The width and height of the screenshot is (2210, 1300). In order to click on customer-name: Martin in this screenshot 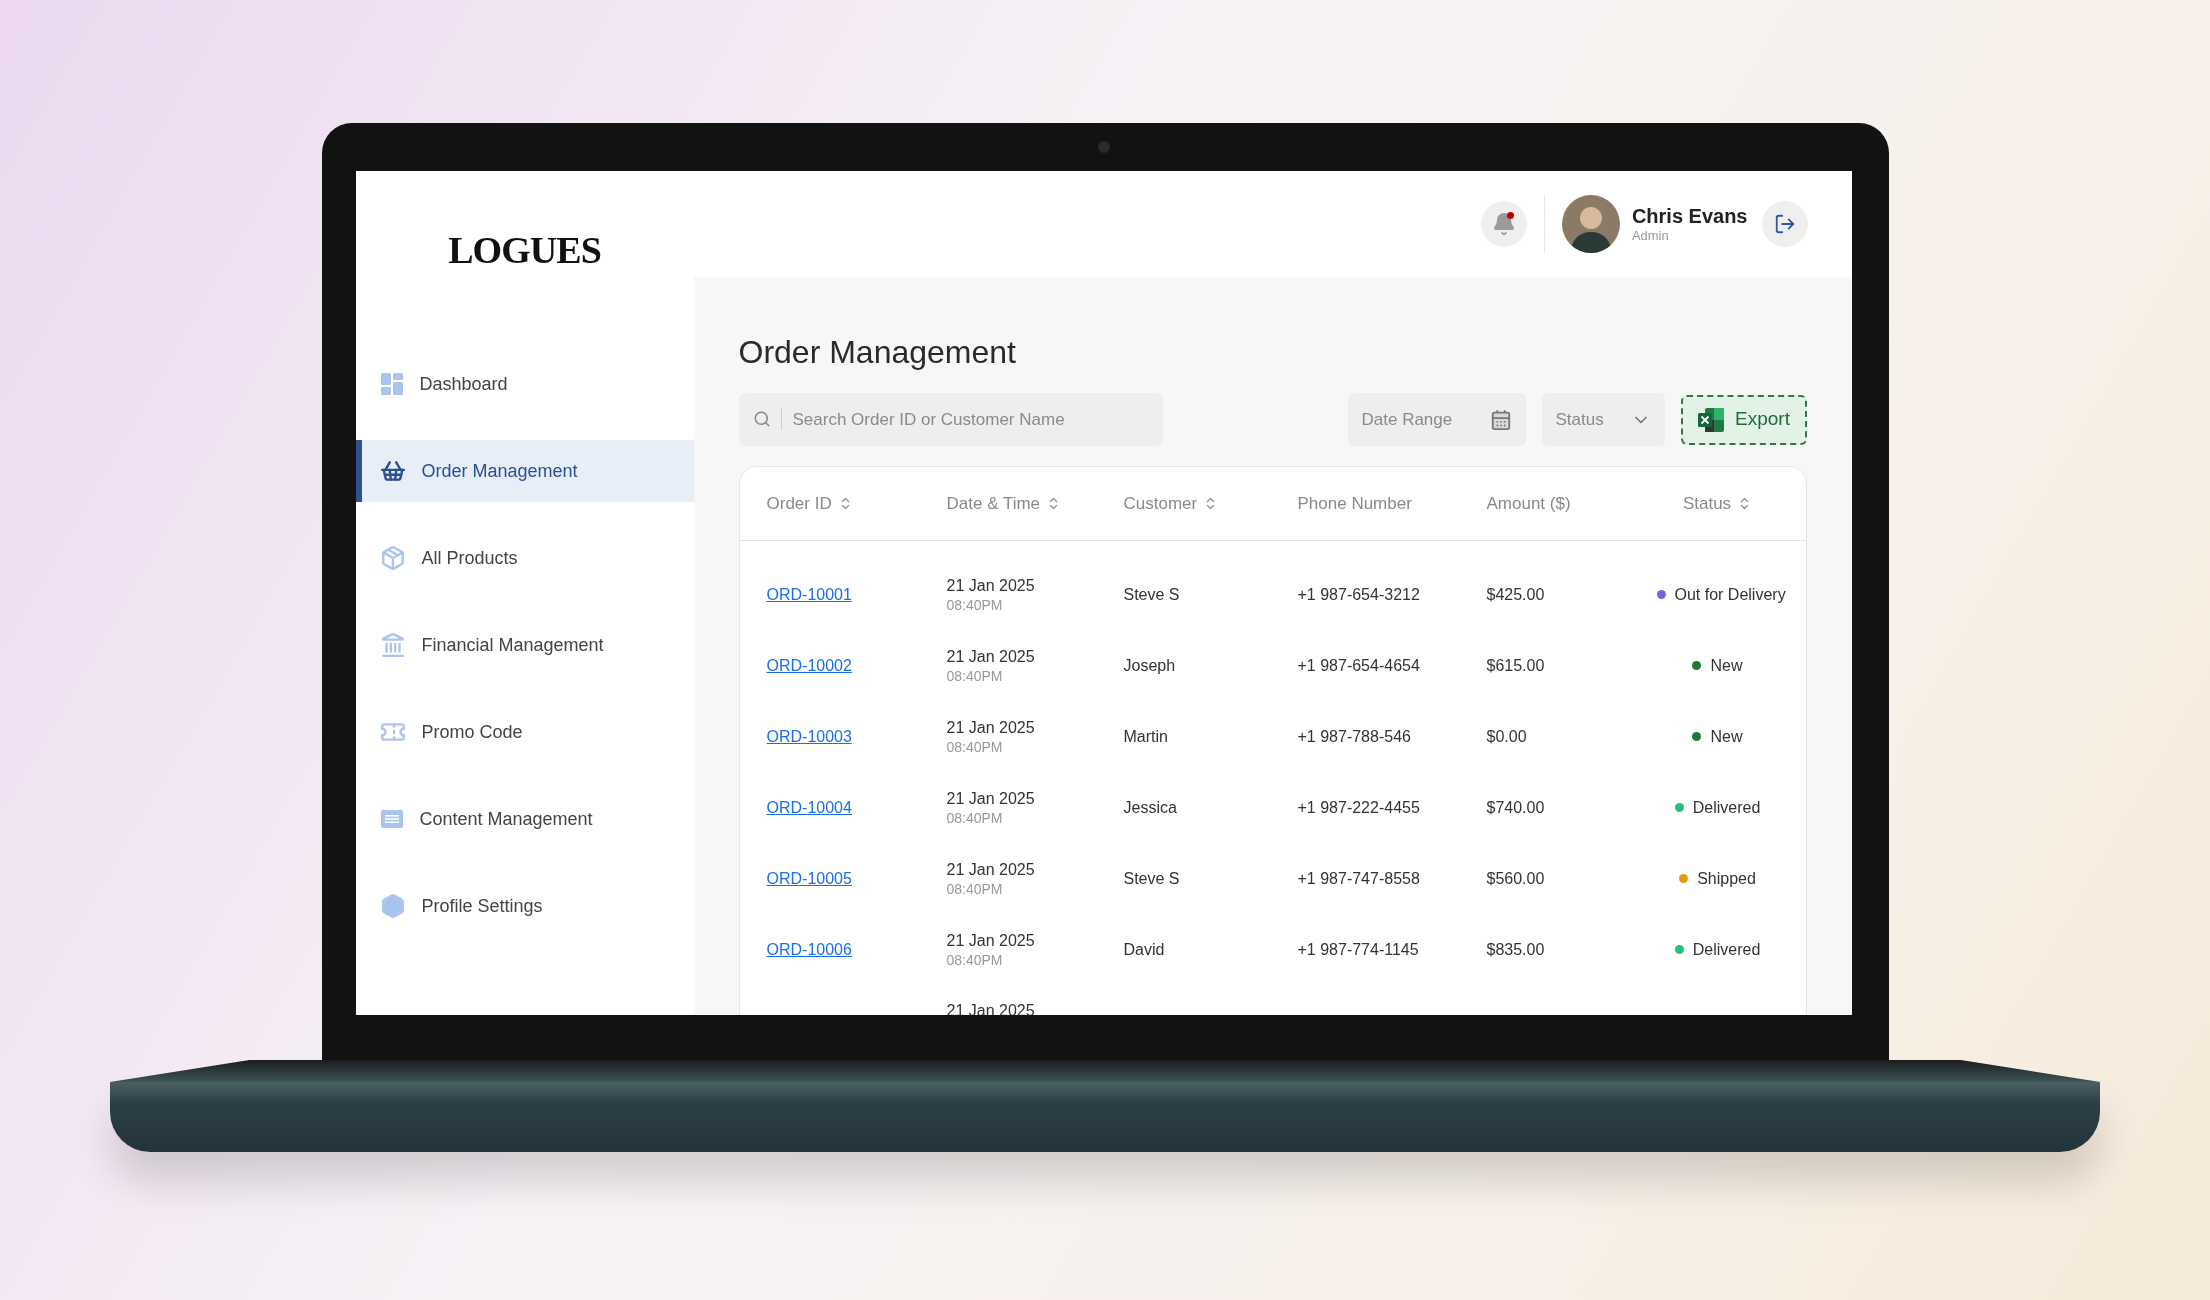, I will do `click(1146, 736)`.